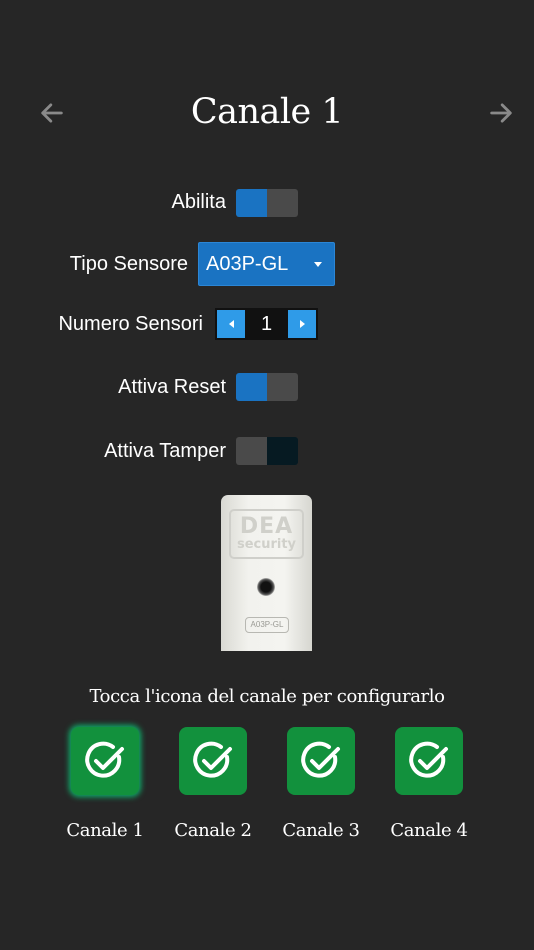 This screenshot has height=950, width=534. What do you see at coordinates (128, 264) in the screenshot?
I see `sensor-type-label: Tipo Sensore` at bounding box center [128, 264].